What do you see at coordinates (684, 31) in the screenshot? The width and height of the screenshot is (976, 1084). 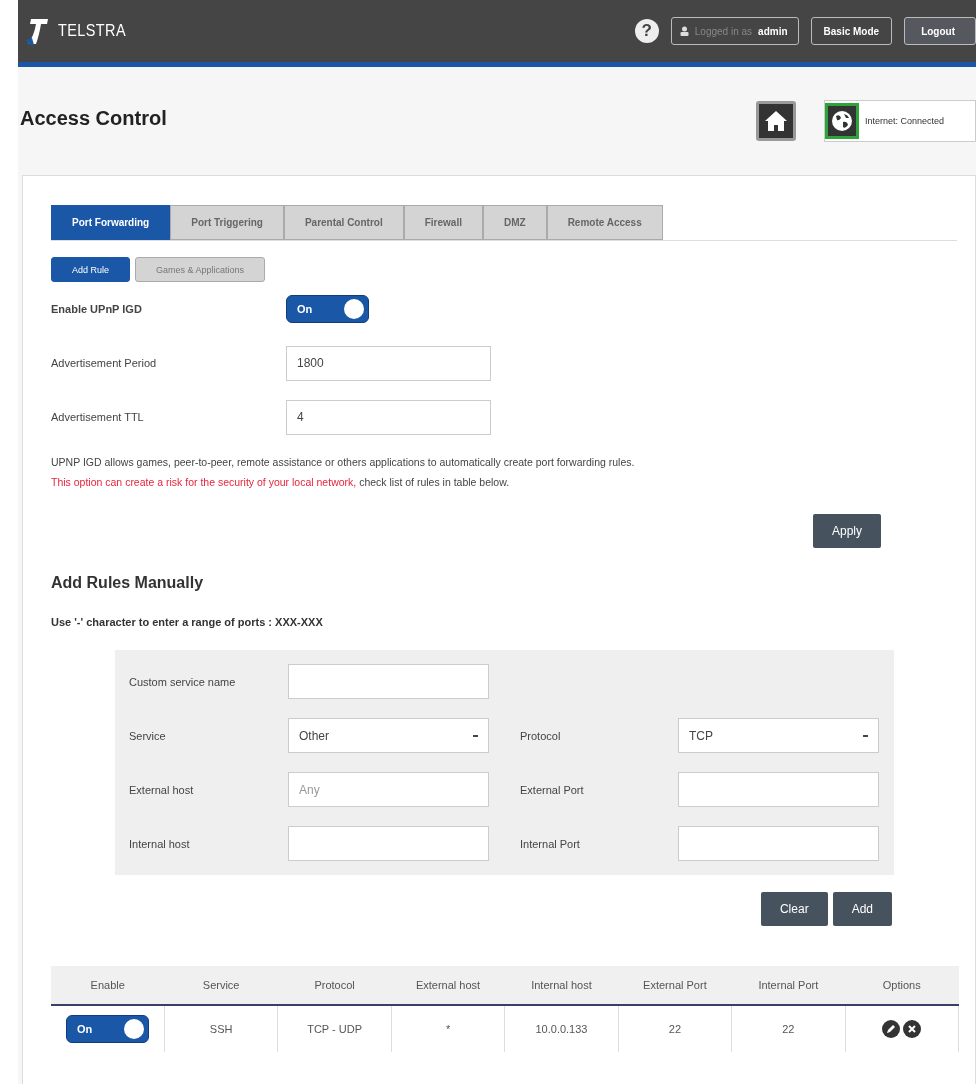 I see `user-icon` at bounding box center [684, 31].